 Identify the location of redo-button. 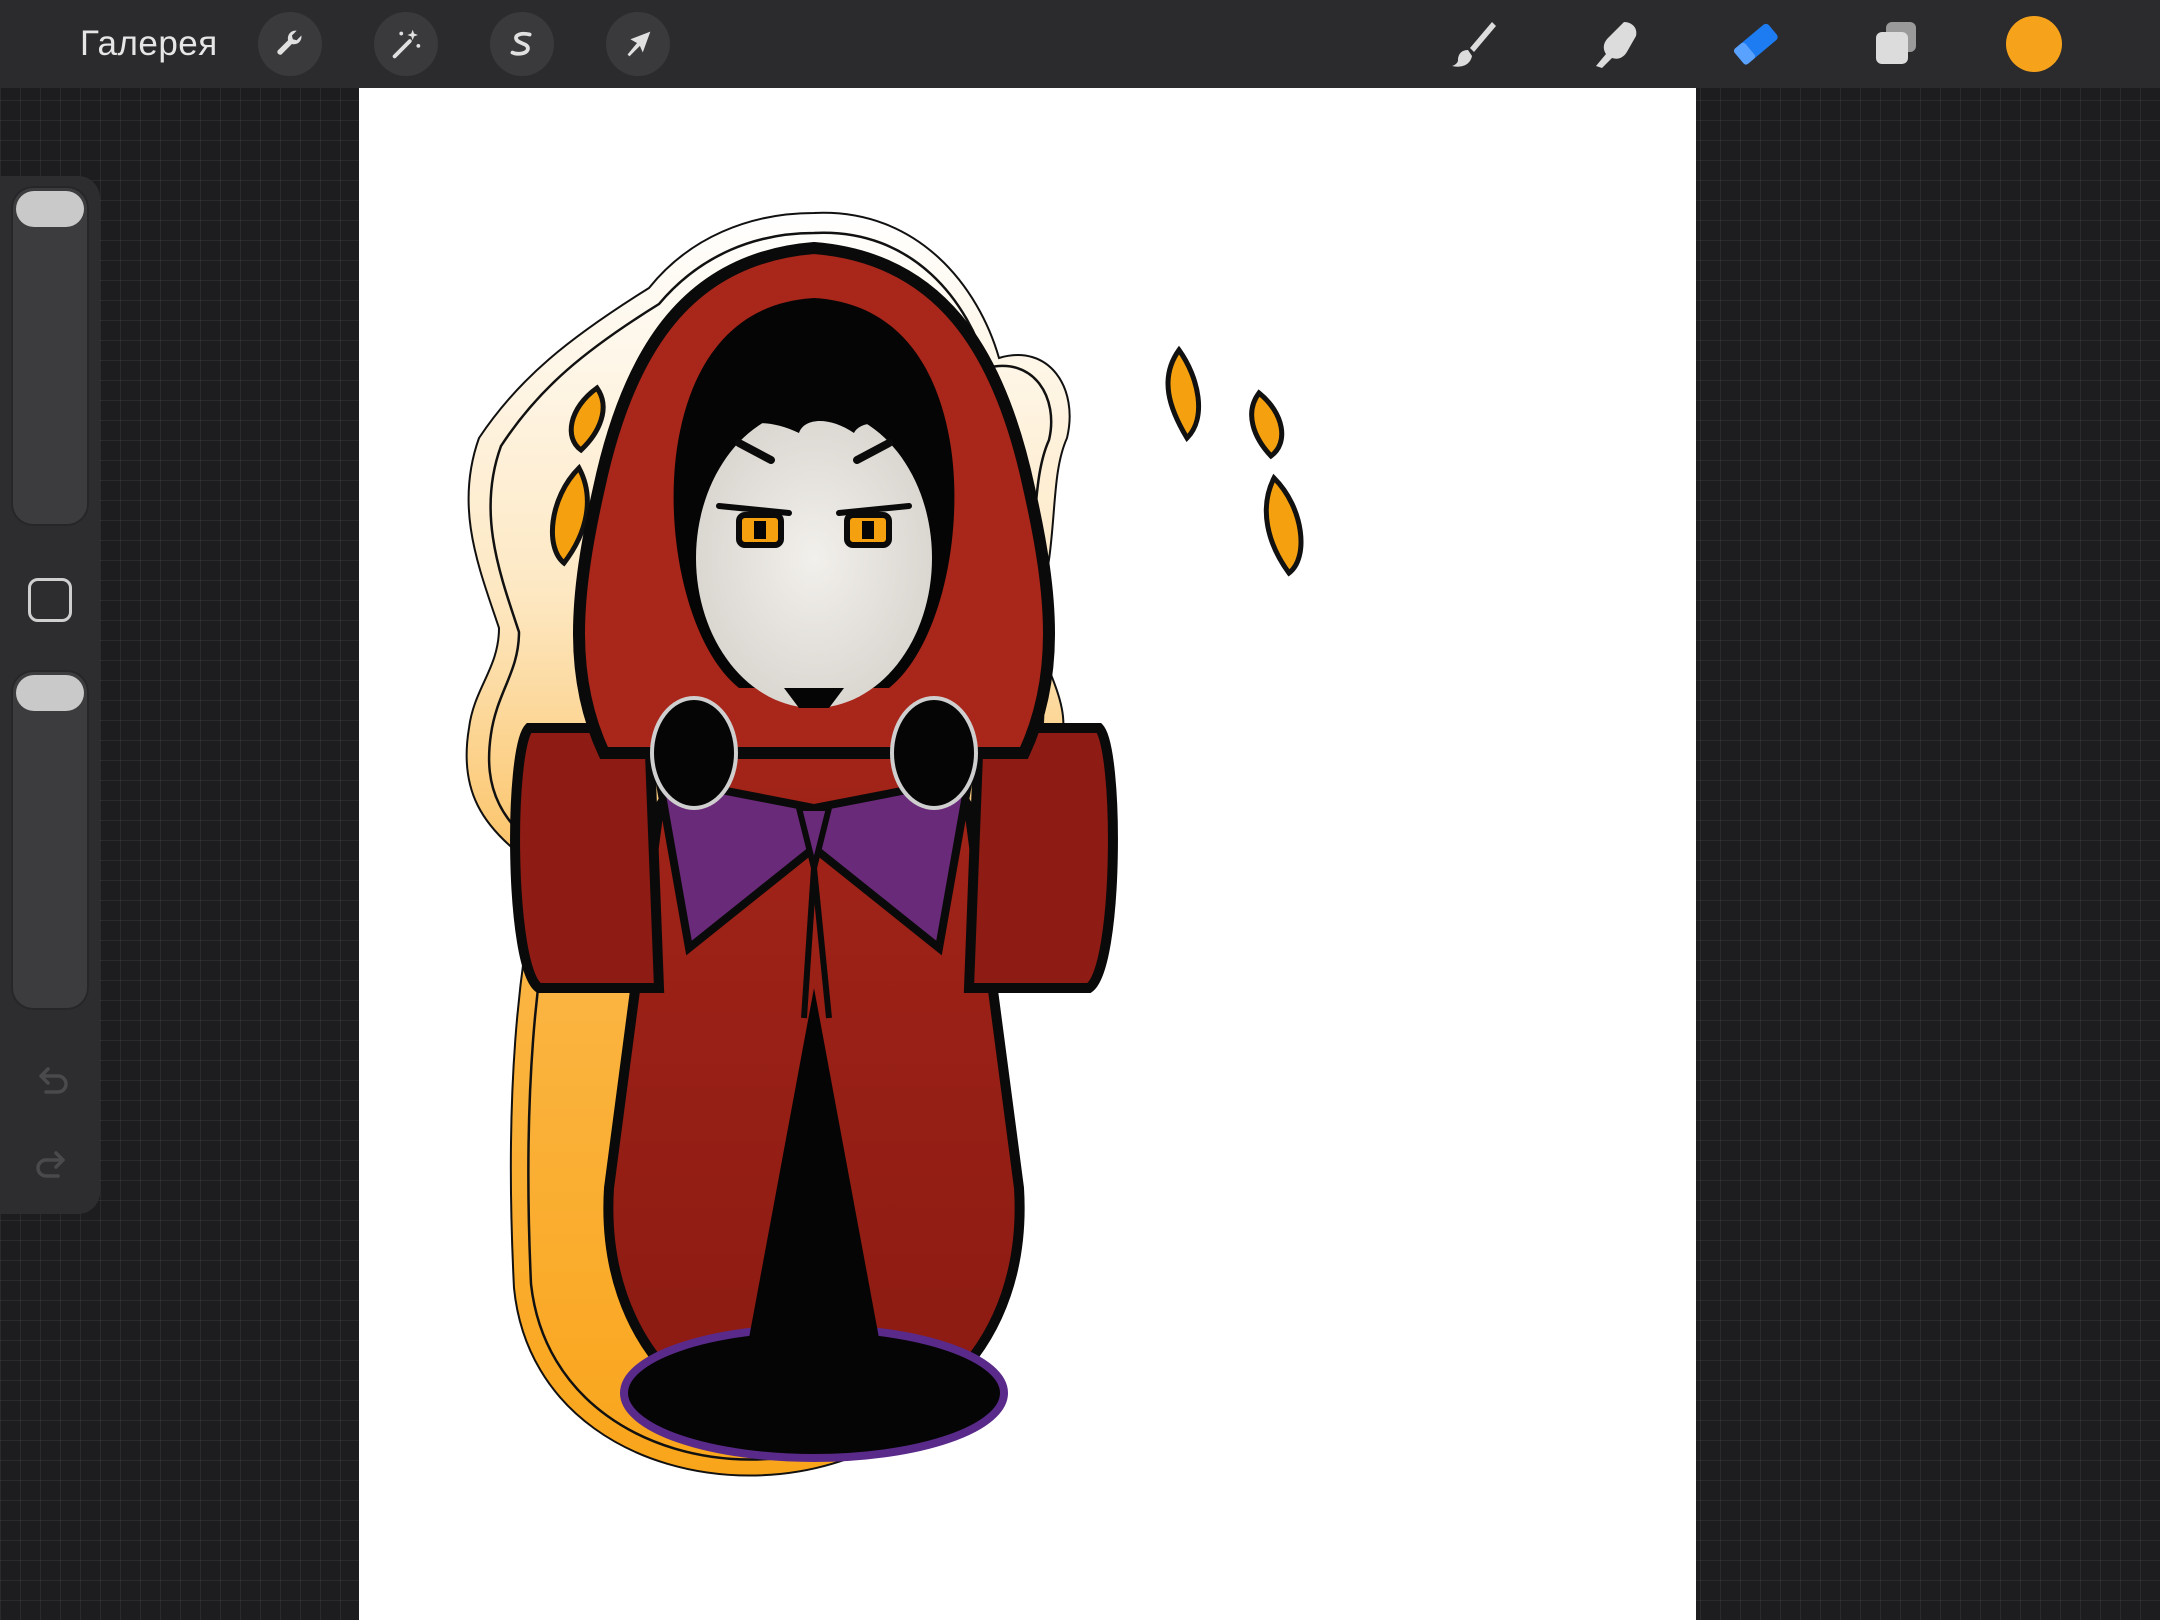
(52, 1164).